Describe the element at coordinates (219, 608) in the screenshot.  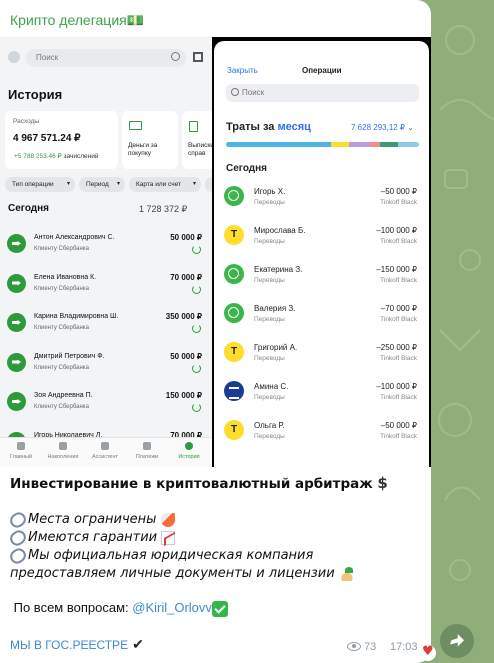
I see `checkmark-icon` at that location.